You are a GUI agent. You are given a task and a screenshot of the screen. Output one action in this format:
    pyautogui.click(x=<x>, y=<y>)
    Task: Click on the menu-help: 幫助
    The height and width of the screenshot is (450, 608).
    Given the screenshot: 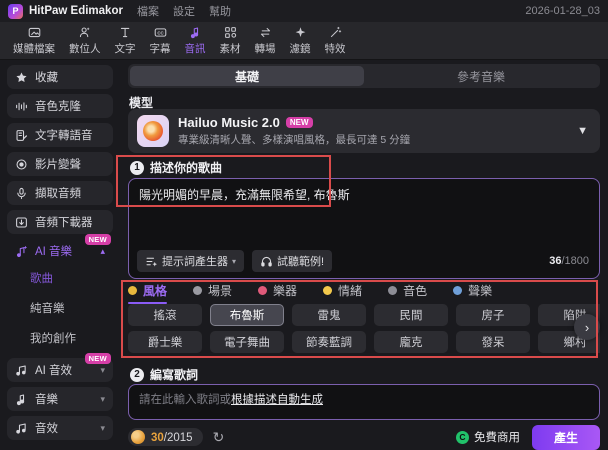 What is the action you would take?
    pyautogui.click(x=220, y=11)
    